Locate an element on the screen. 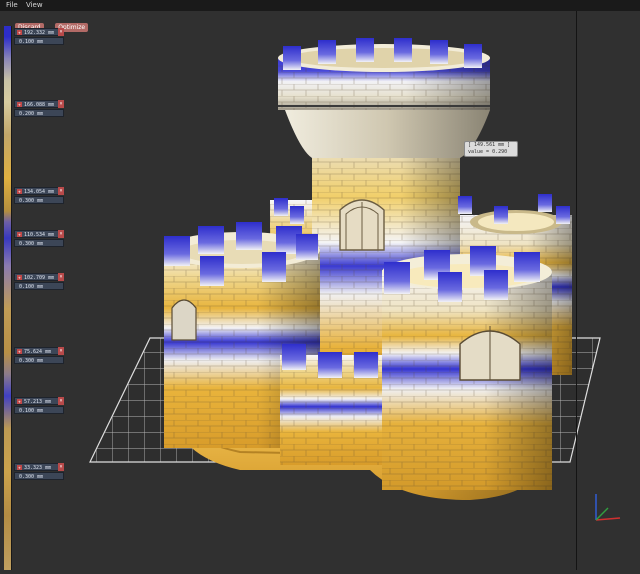 Image resolution: width=640 pixels, height=574 pixels. menu-view: View is located at coordinates (34, 5).